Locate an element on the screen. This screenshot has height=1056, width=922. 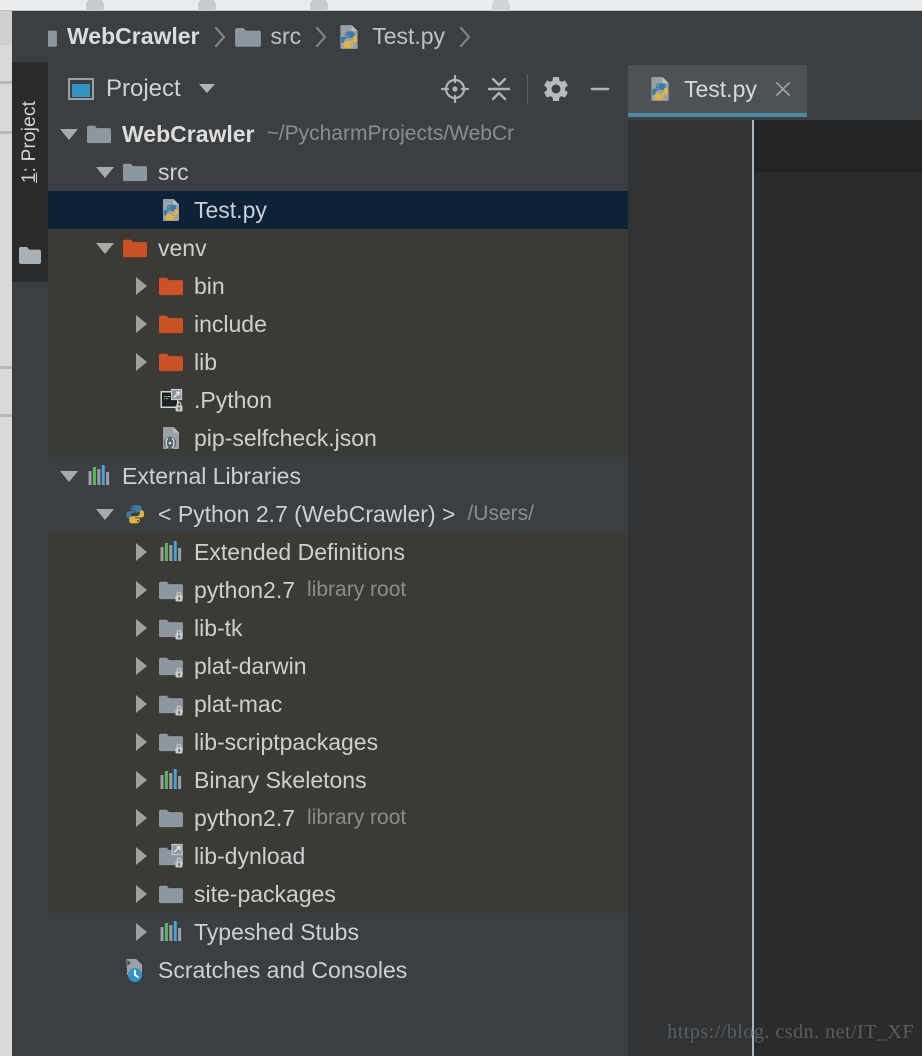
tree-node-label: External Libraries is located at coordinates (211, 475).